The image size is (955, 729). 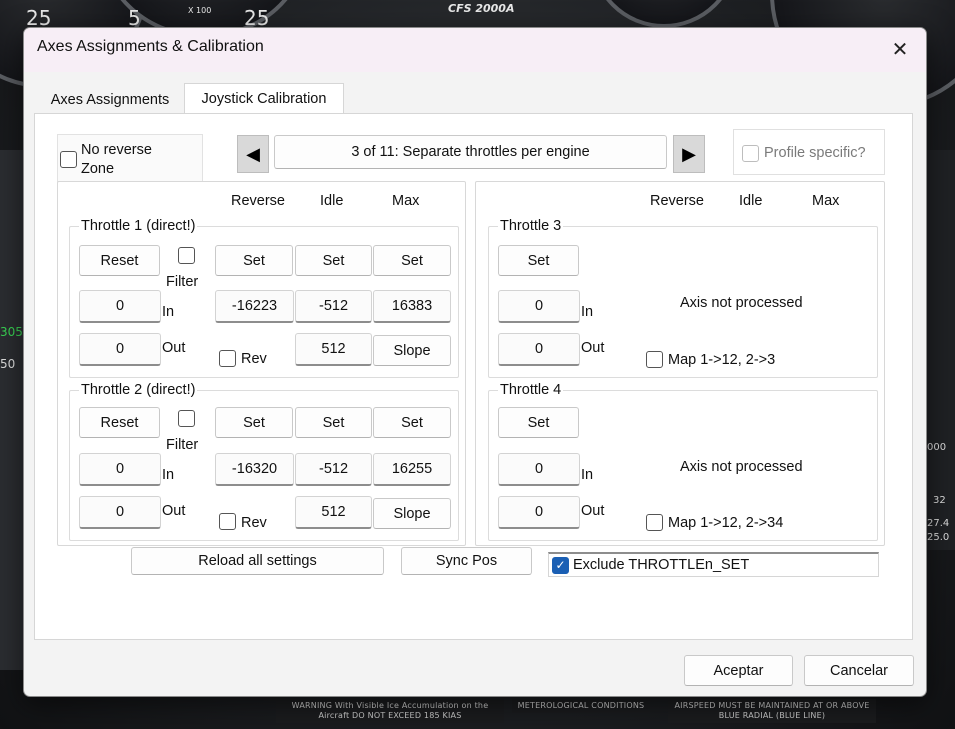 I want to click on throttle2-idle-value: -512, so click(x=333, y=469).